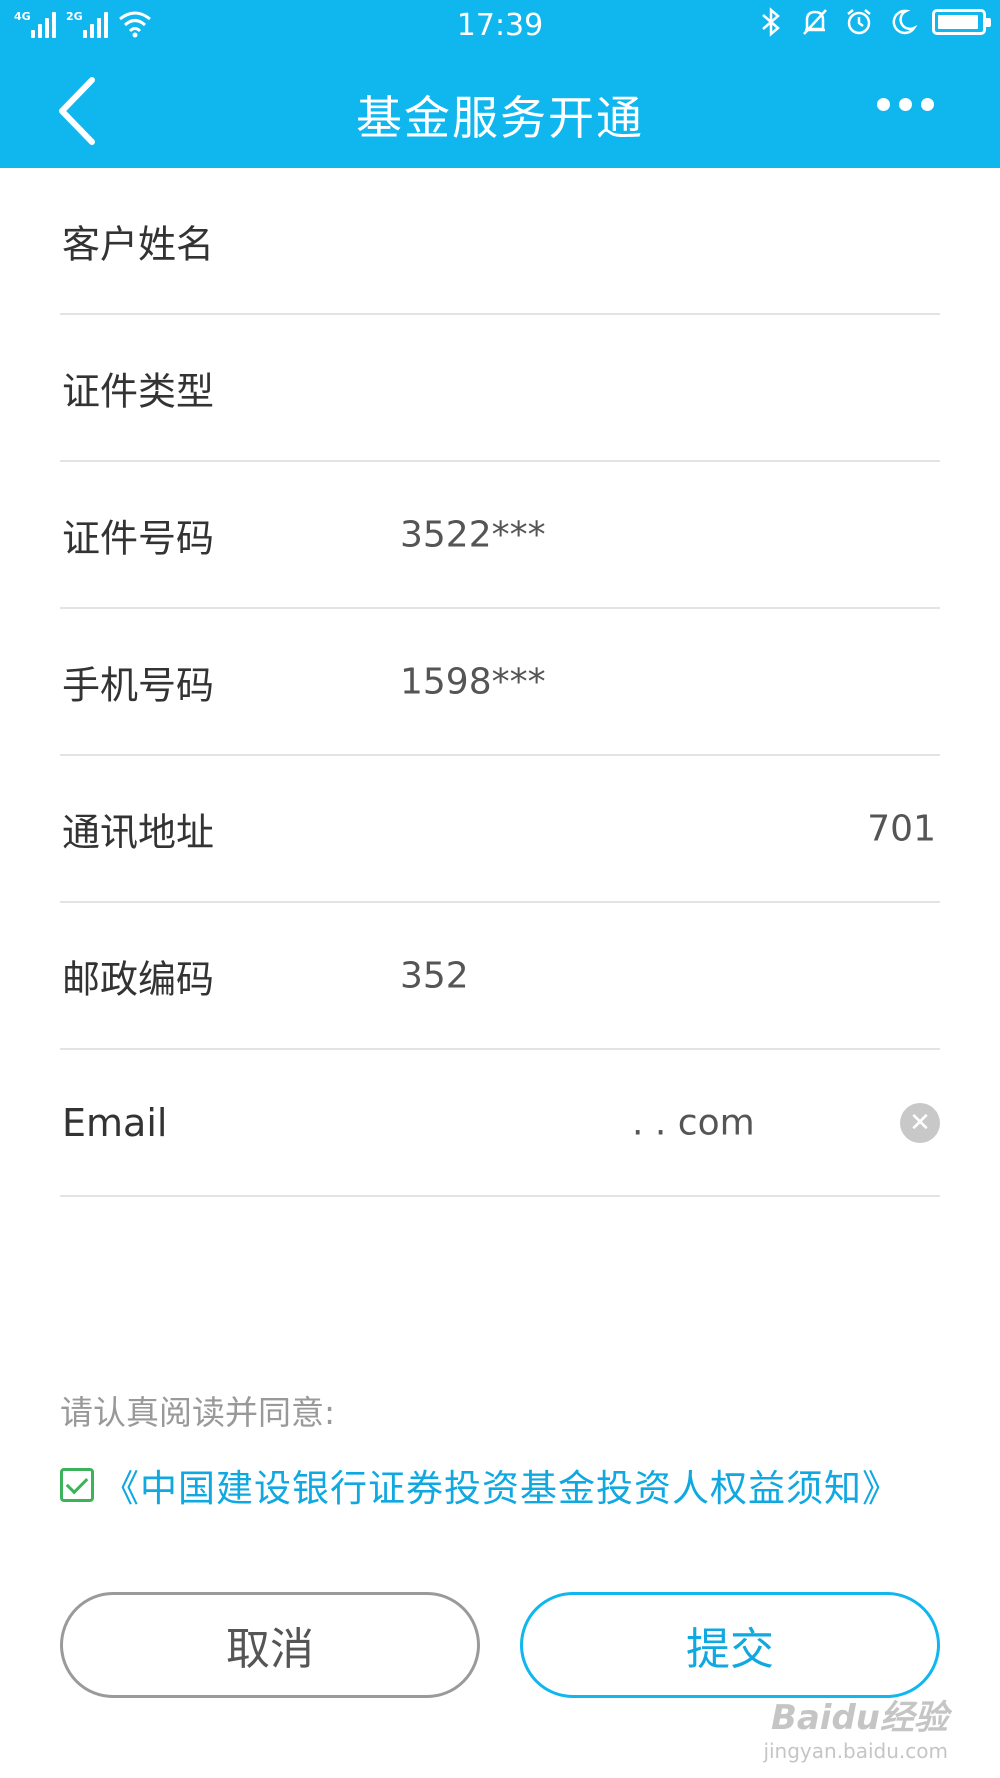 The image size is (1000, 1778). I want to click on field-label: Email, so click(115, 1122).